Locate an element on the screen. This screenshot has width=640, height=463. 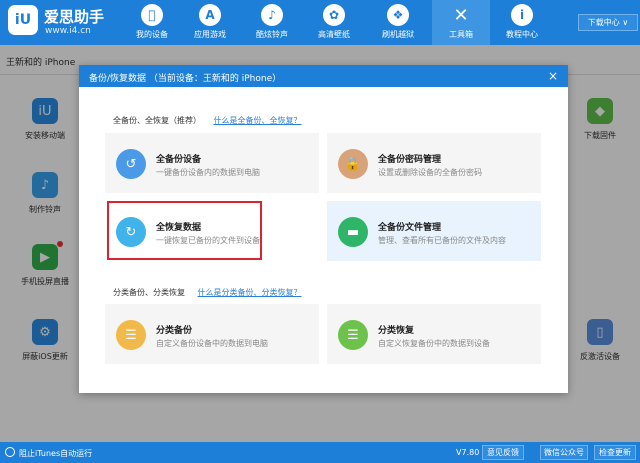
card-title: 全备份密码管理 is located at coordinates (410, 160).